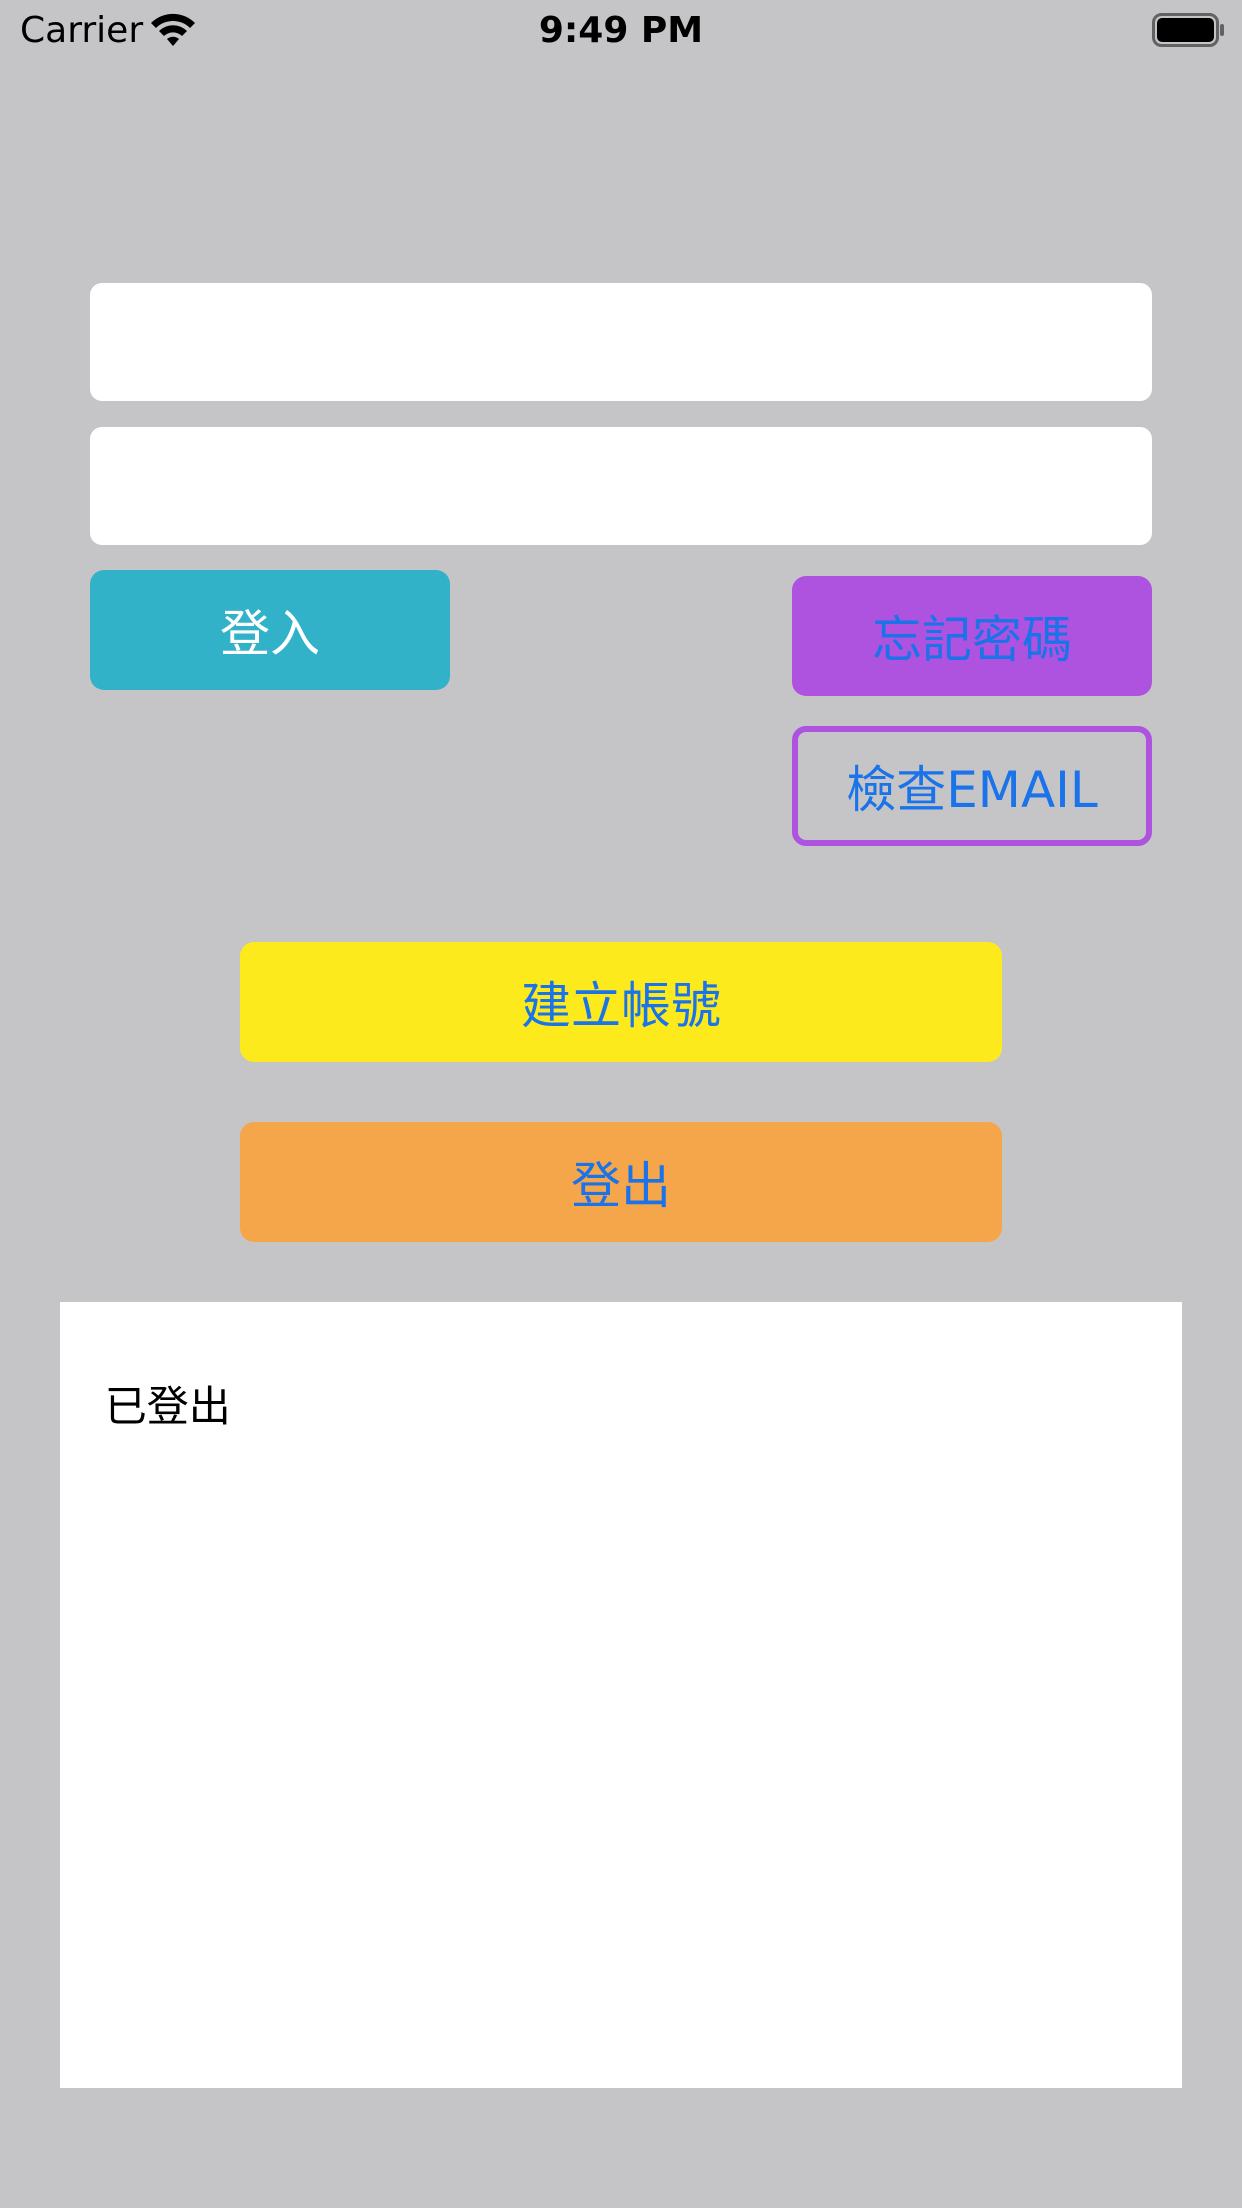  What do you see at coordinates (621, 342) in the screenshot?
I see `email-field` at bounding box center [621, 342].